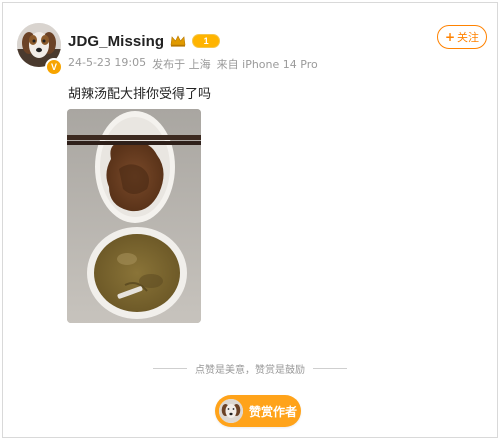 The image size is (500, 440). I want to click on post-source: 来自 iPhone 14 Pro, so click(267, 64).